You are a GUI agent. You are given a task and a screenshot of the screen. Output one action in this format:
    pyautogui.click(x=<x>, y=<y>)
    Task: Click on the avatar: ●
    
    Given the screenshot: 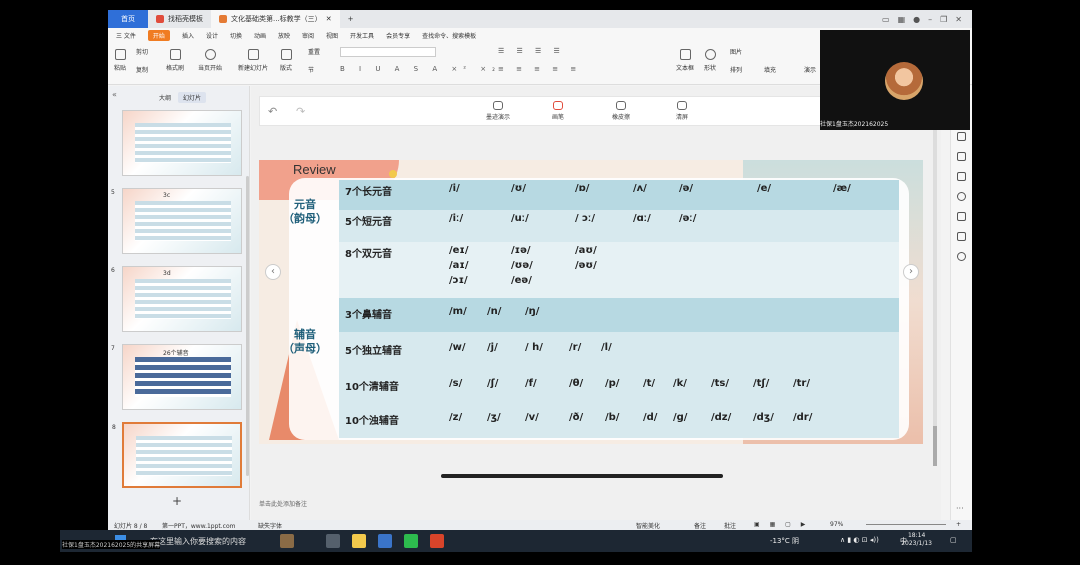 What is the action you would take?
    pyautogui.click(x=916, y=19)
    